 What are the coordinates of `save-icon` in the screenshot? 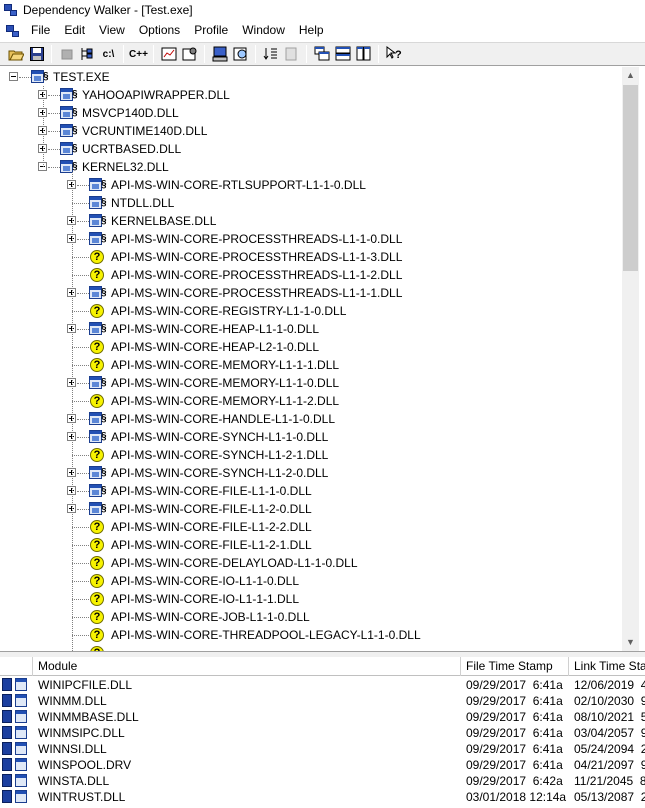 It's located at (36, 54).